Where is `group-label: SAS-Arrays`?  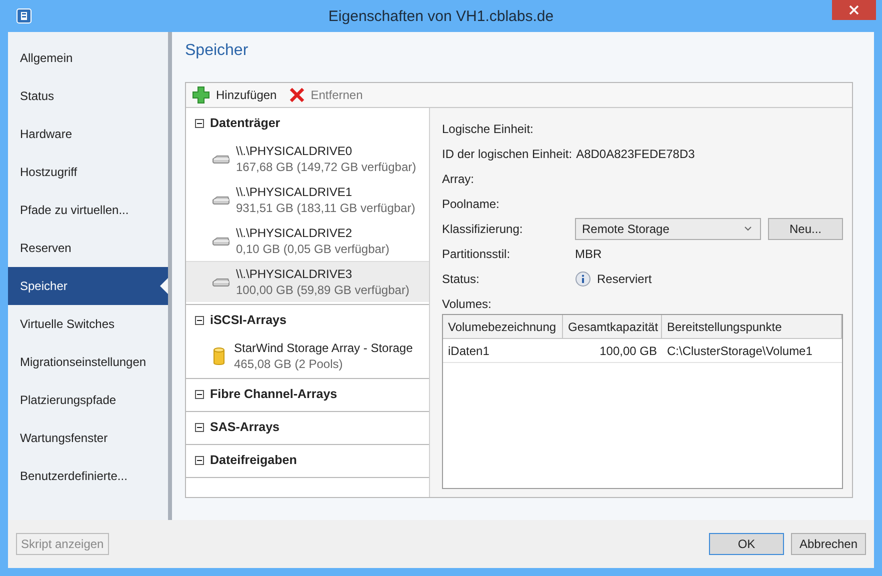
group-label: SAS-Arrays is located at coordinates (245, 427).